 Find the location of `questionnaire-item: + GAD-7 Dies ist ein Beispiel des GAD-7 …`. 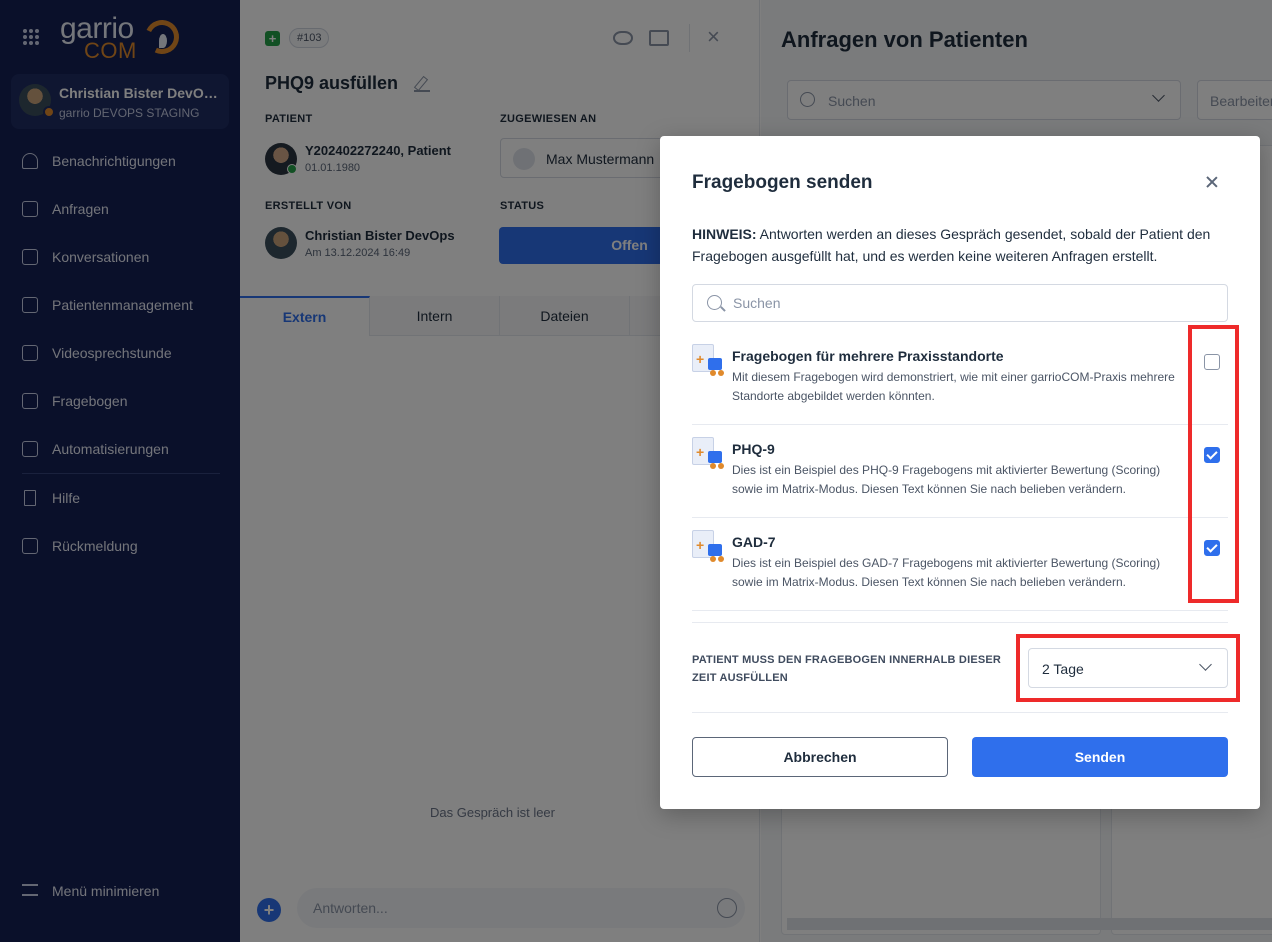

questionnaire-item: + GAD-7 Dies ist ein Beispiel des GAD-7 … is located at coordinates (960, 564).